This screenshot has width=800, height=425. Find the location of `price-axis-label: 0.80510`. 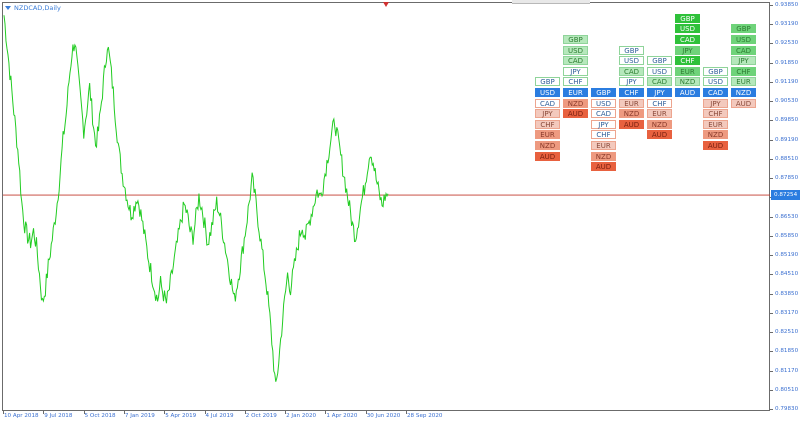

price-axis-label: 0.80510 is located at coordinates (787, 389).